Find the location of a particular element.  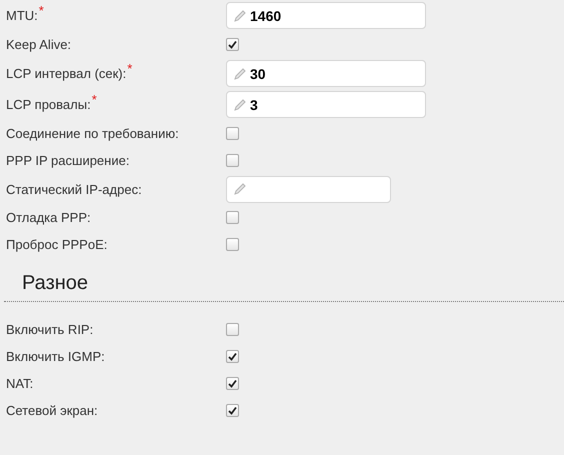

input-field: 30 is located at coordinates (326, 73).